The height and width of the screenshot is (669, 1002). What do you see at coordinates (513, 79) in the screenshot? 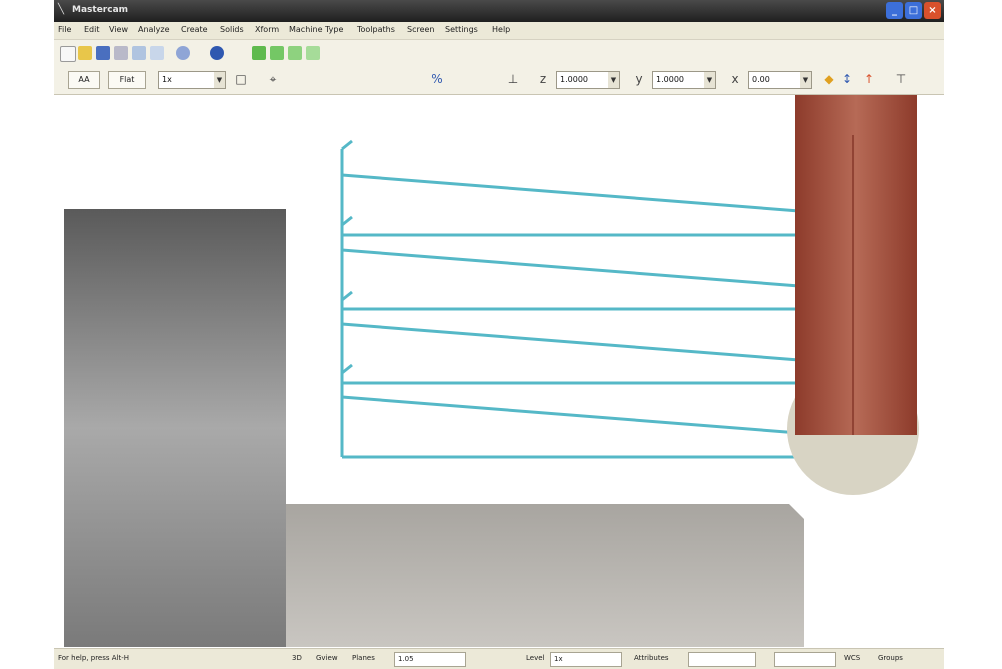
I see `tool-stem-icon: ⊥` at bounding box center [513, 79].